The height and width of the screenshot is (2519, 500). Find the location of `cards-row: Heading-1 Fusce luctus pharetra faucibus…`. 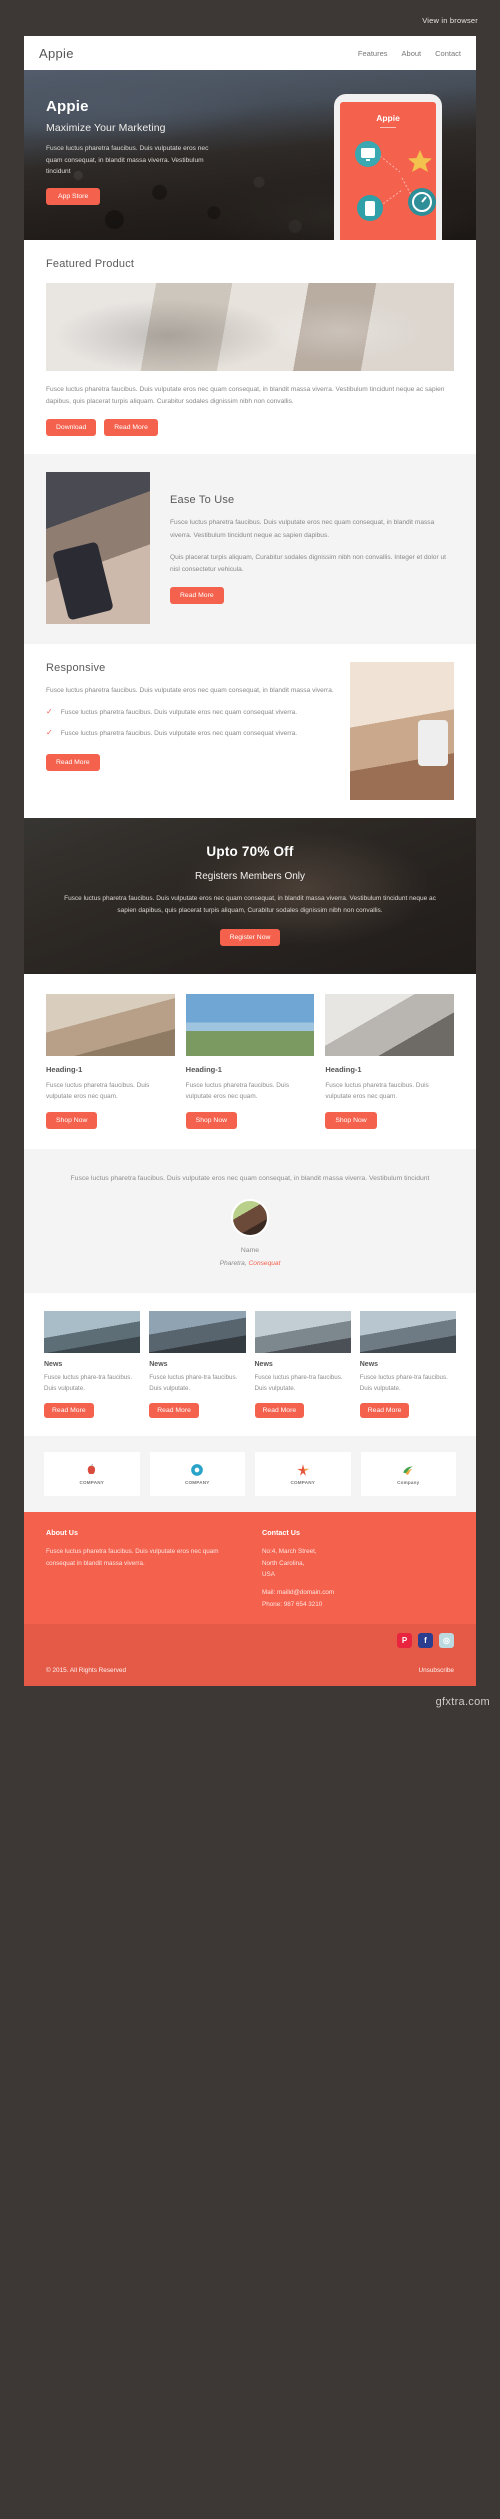

cards-row: Heading-1 Fusce luctus pharetra faucibus… is located at coordinates (250, 1061).